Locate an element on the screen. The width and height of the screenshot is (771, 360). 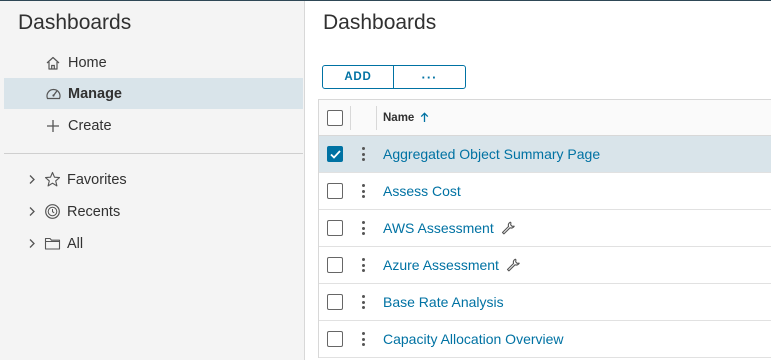
table-row: Assess Cost is located at coordinates (545, 191).